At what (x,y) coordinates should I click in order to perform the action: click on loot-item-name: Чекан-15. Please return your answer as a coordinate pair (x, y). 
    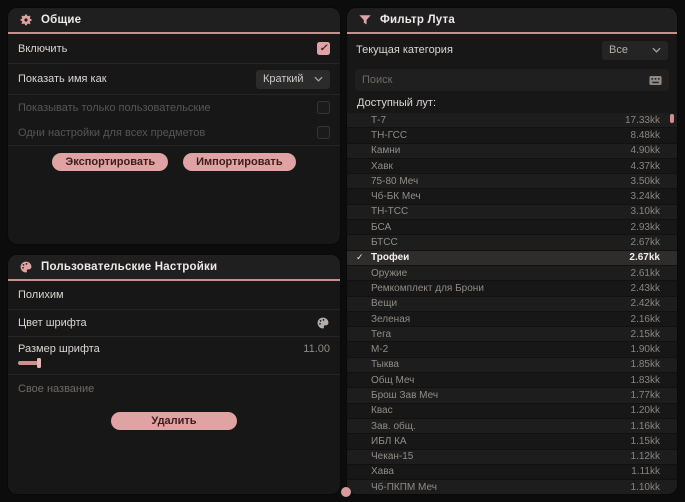
    Looking at the image, I should click on (392, 457).